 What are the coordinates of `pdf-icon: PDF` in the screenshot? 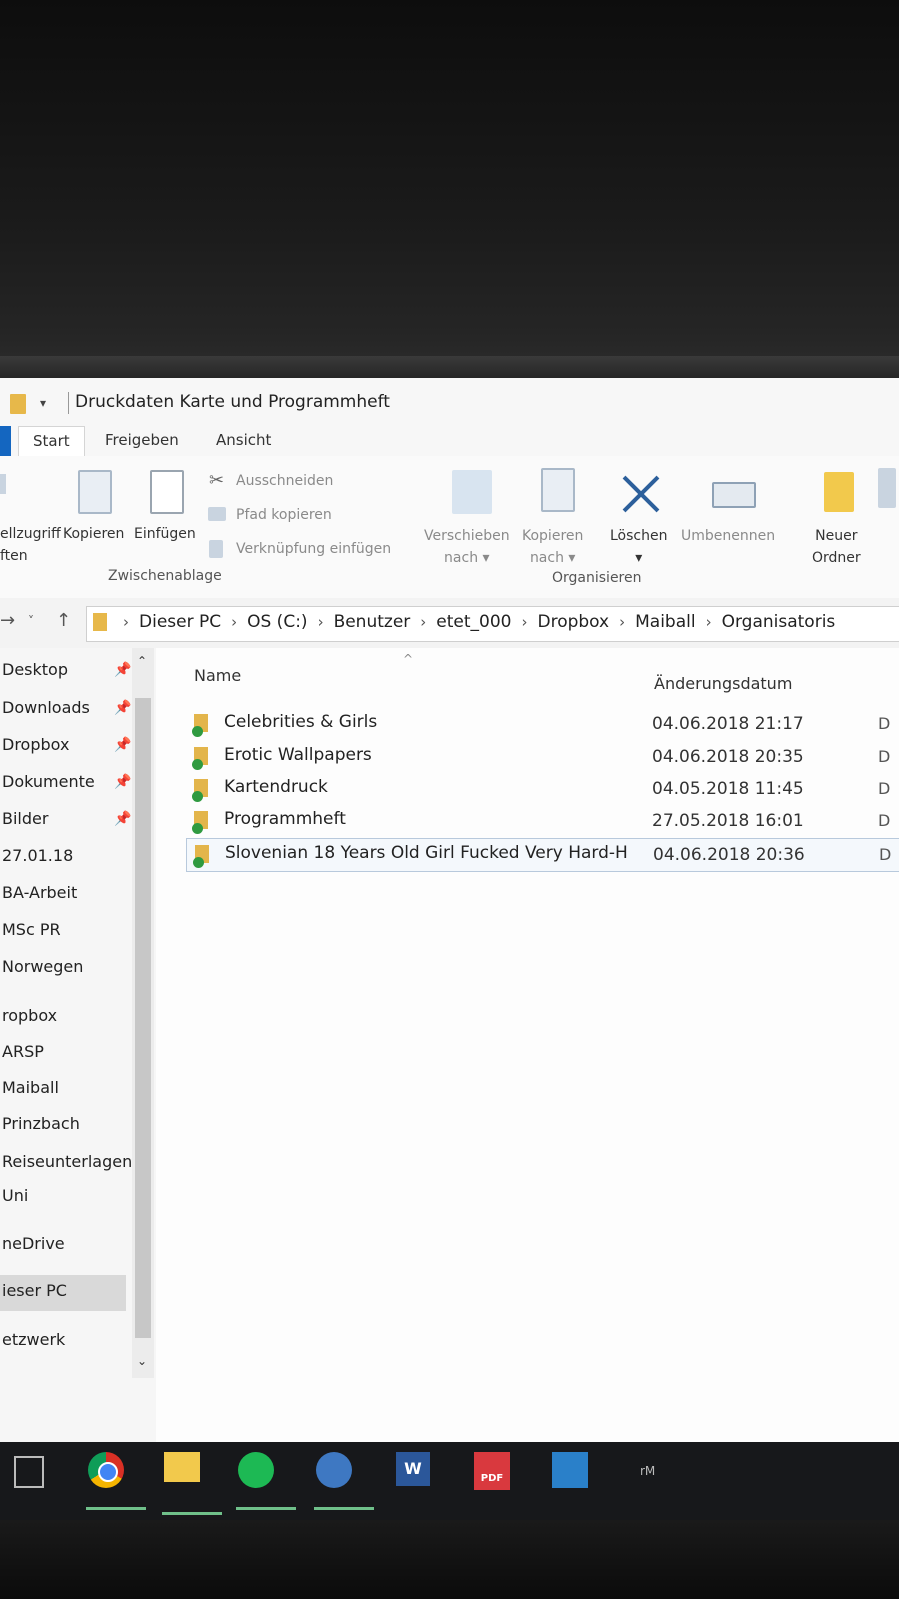 It's located at (492, 1471).